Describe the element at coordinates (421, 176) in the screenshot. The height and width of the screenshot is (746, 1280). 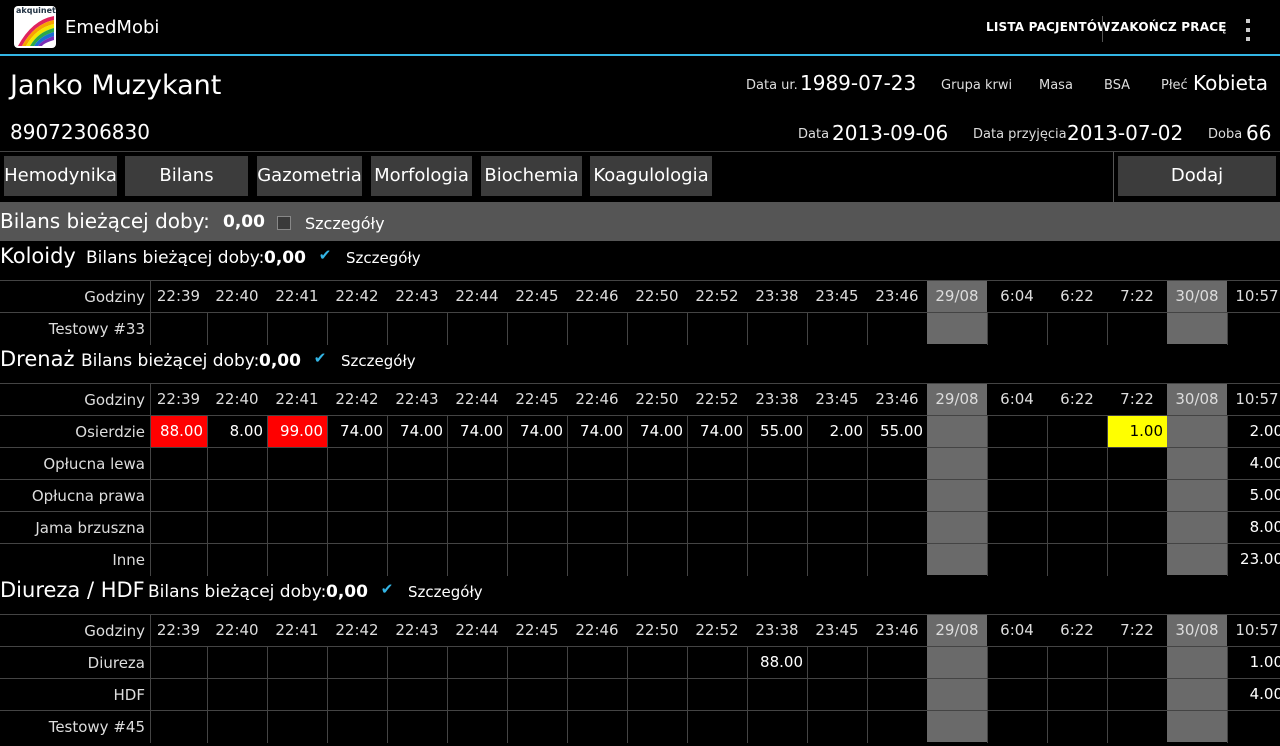
I see `tab-morfologia: Morfologia` at that location.